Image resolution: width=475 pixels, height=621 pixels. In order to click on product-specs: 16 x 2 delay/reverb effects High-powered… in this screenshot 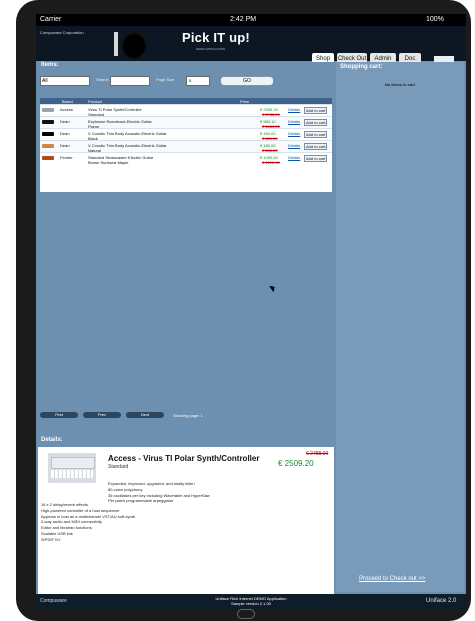, I will do `click(163, 522)`.